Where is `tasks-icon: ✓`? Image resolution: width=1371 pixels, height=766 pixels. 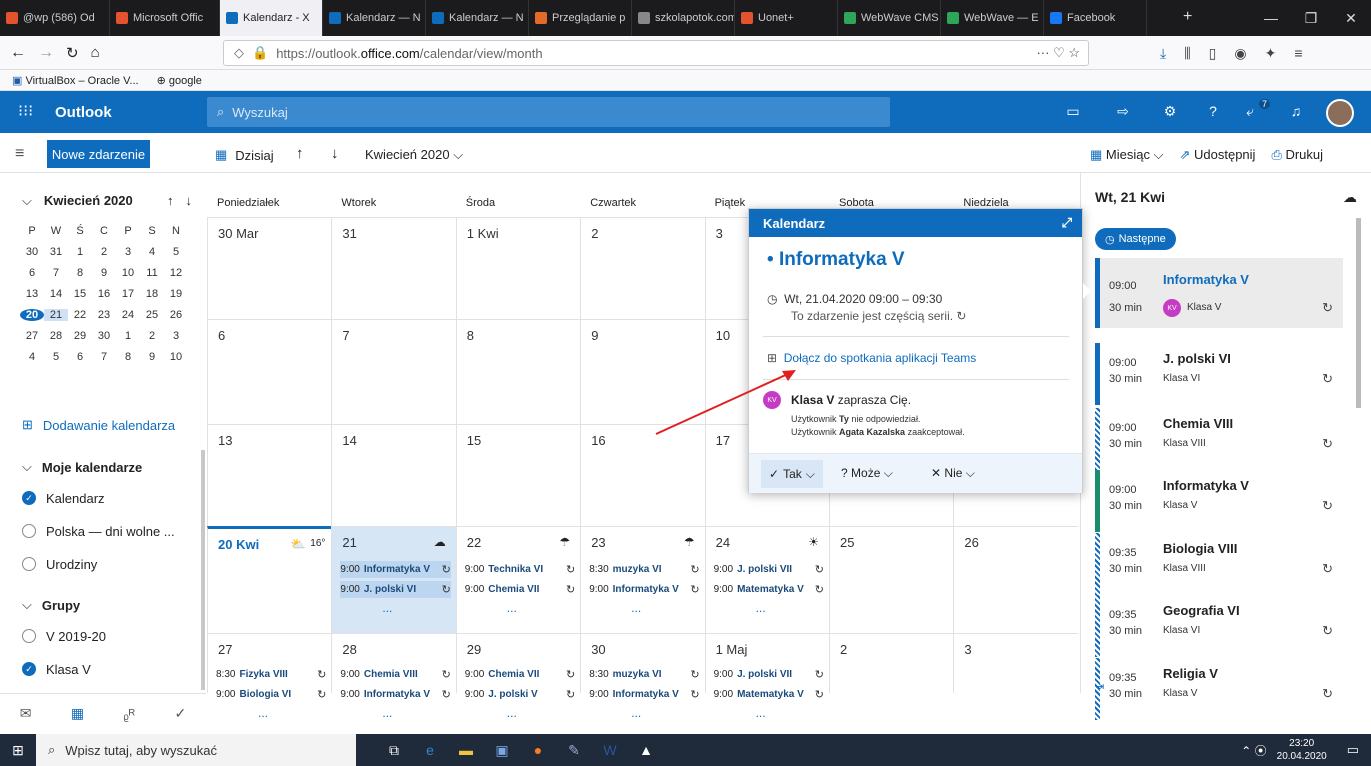 tasks-icon: ✓ is located at coordinates (181, 713).